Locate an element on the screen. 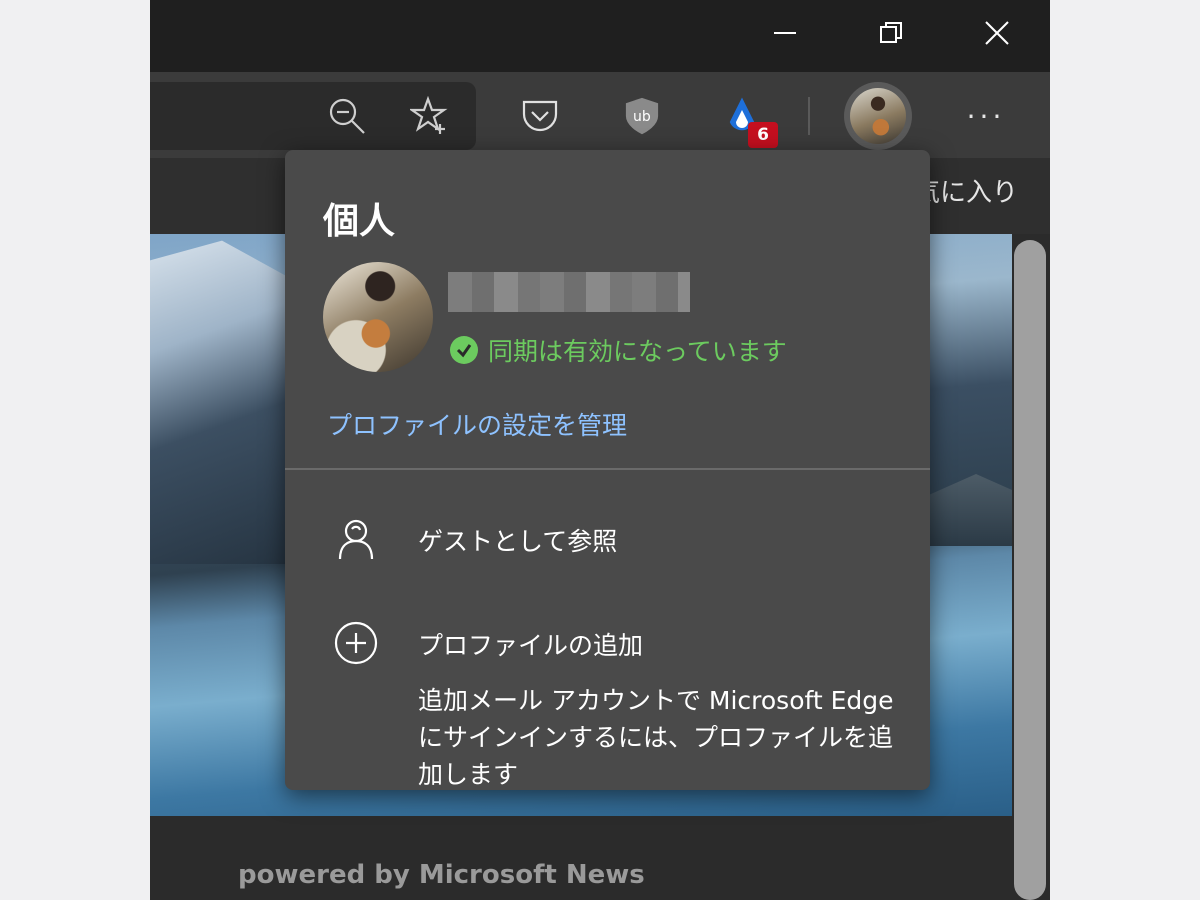 The width and height of the screenshot is (1200, 900). add-favorite-button is located at coordinates (430, 116).